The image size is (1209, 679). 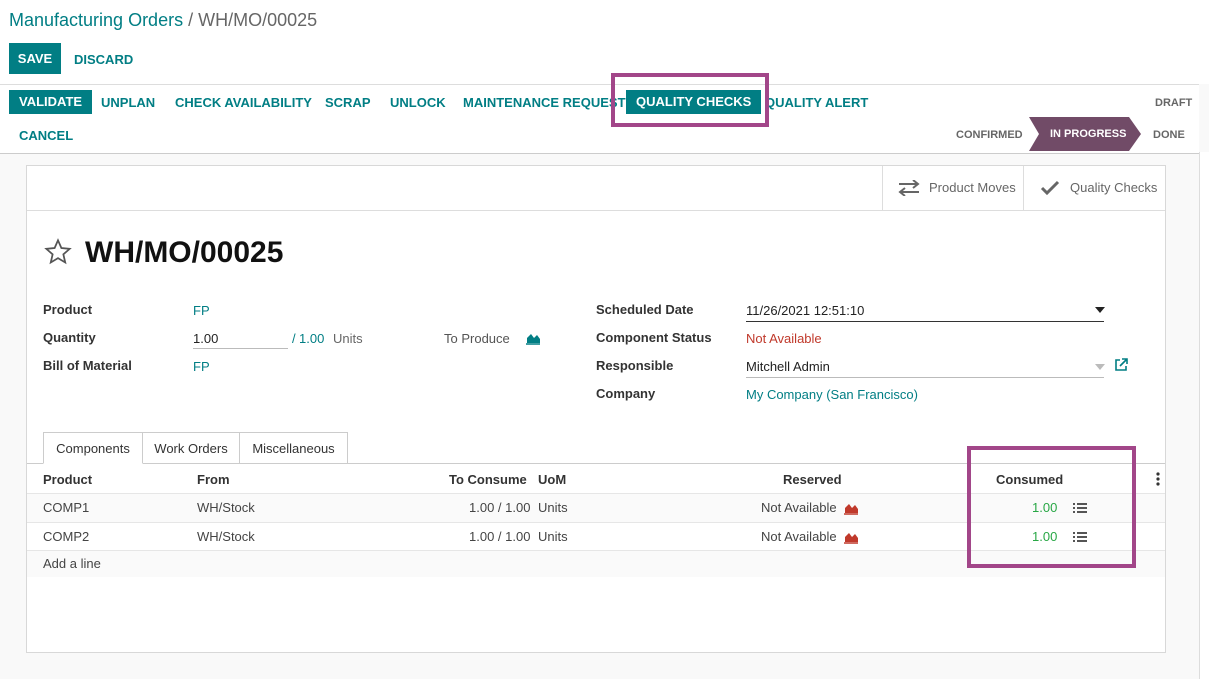 I want to click on state-done: DONE, so click(x=1169, y=135).